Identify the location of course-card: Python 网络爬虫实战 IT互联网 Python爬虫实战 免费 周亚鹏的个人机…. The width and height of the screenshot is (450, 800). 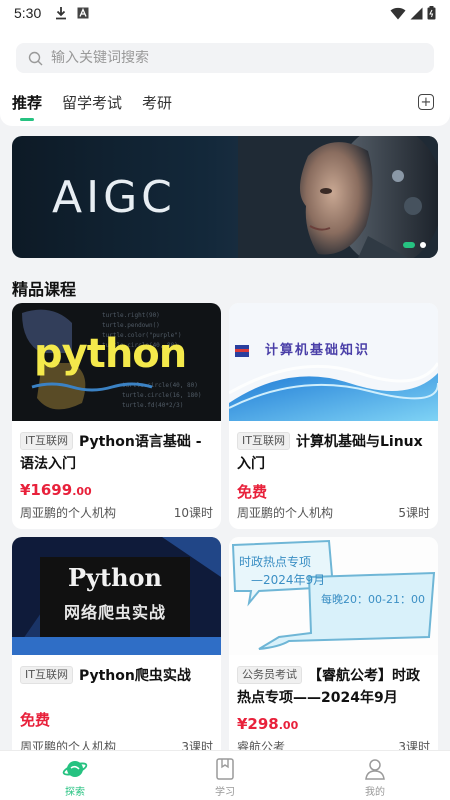
(116, 650).